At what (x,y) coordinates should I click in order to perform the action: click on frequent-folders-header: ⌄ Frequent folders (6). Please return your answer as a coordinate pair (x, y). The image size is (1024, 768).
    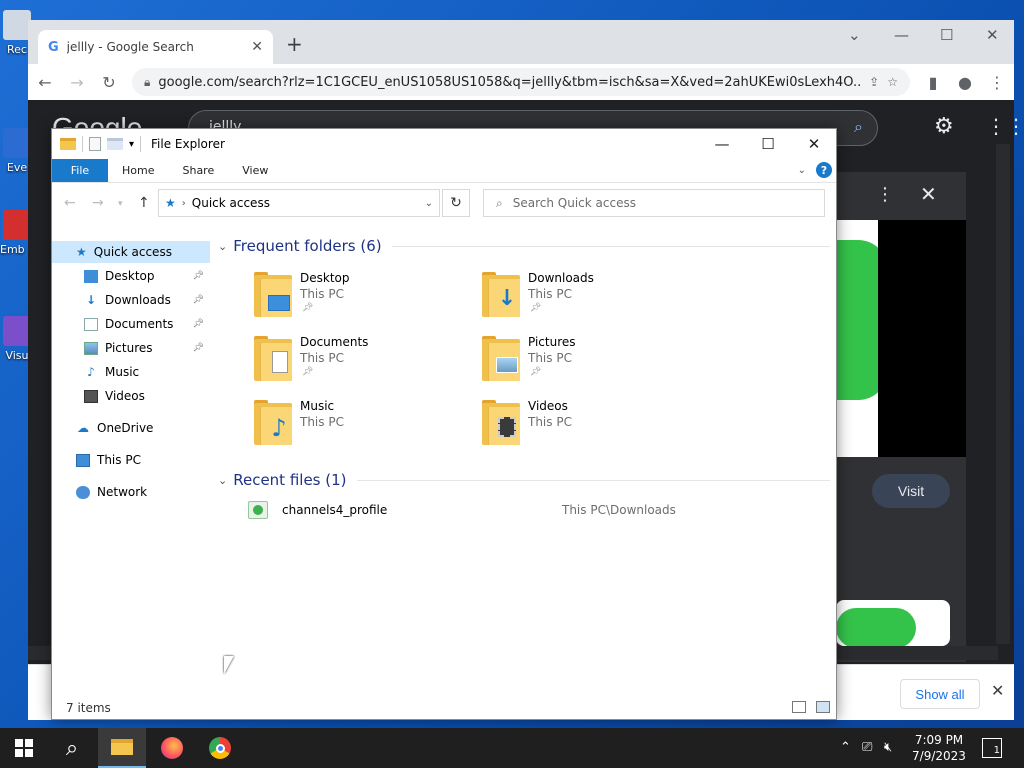
    Looking at the image, I should click on (524, 246).